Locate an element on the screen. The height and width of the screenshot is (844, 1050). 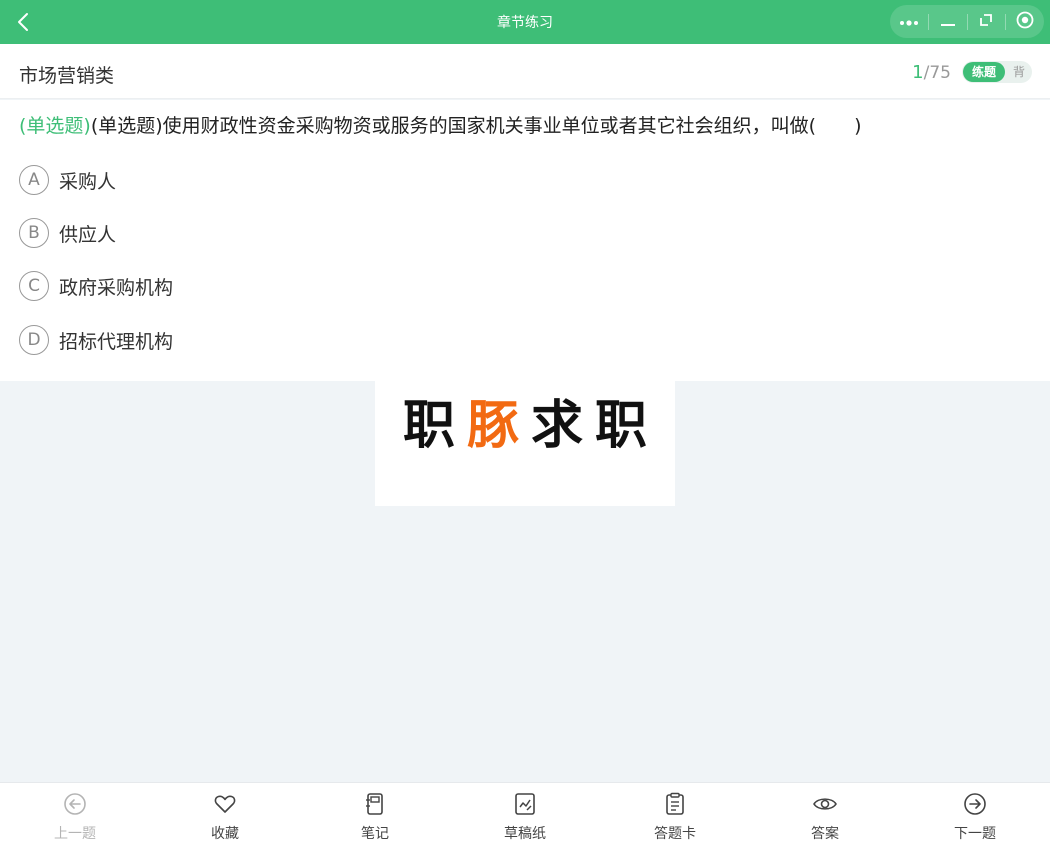
option-b: B 供应人 is located at coordinates (67, 233).